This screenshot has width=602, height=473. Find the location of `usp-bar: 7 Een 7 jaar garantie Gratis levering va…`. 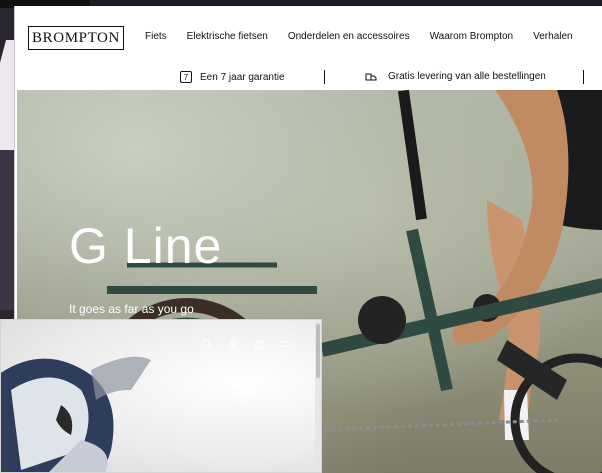

usp-bar: 7 Een 7 jaar garantie Gratis levering va… is located at coordinates (308, 78).